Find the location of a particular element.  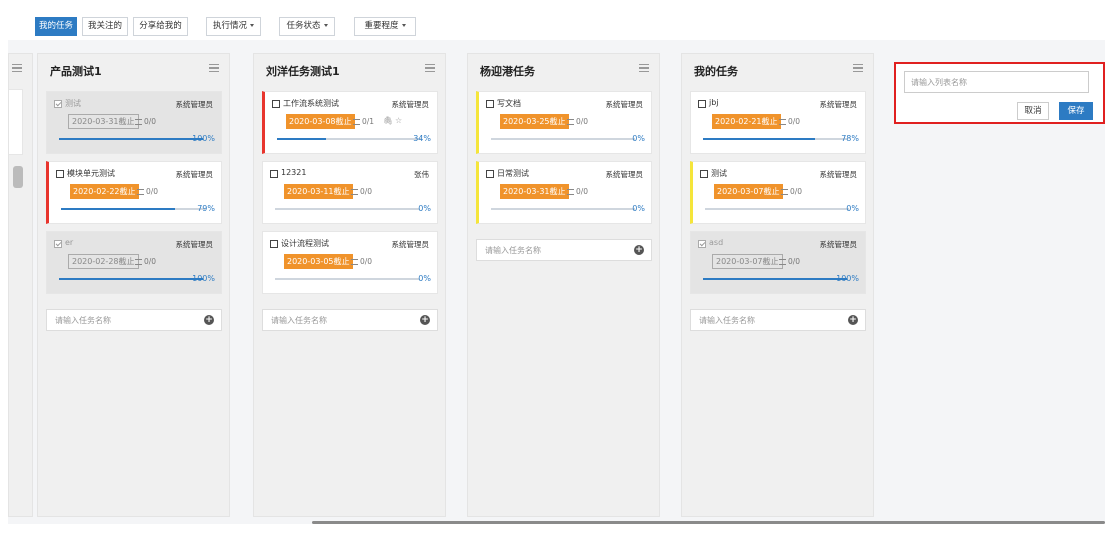

task-card: 测试 系统管理员 2020-03-31截止 0/0 100% is located at coordinates (134, 122).